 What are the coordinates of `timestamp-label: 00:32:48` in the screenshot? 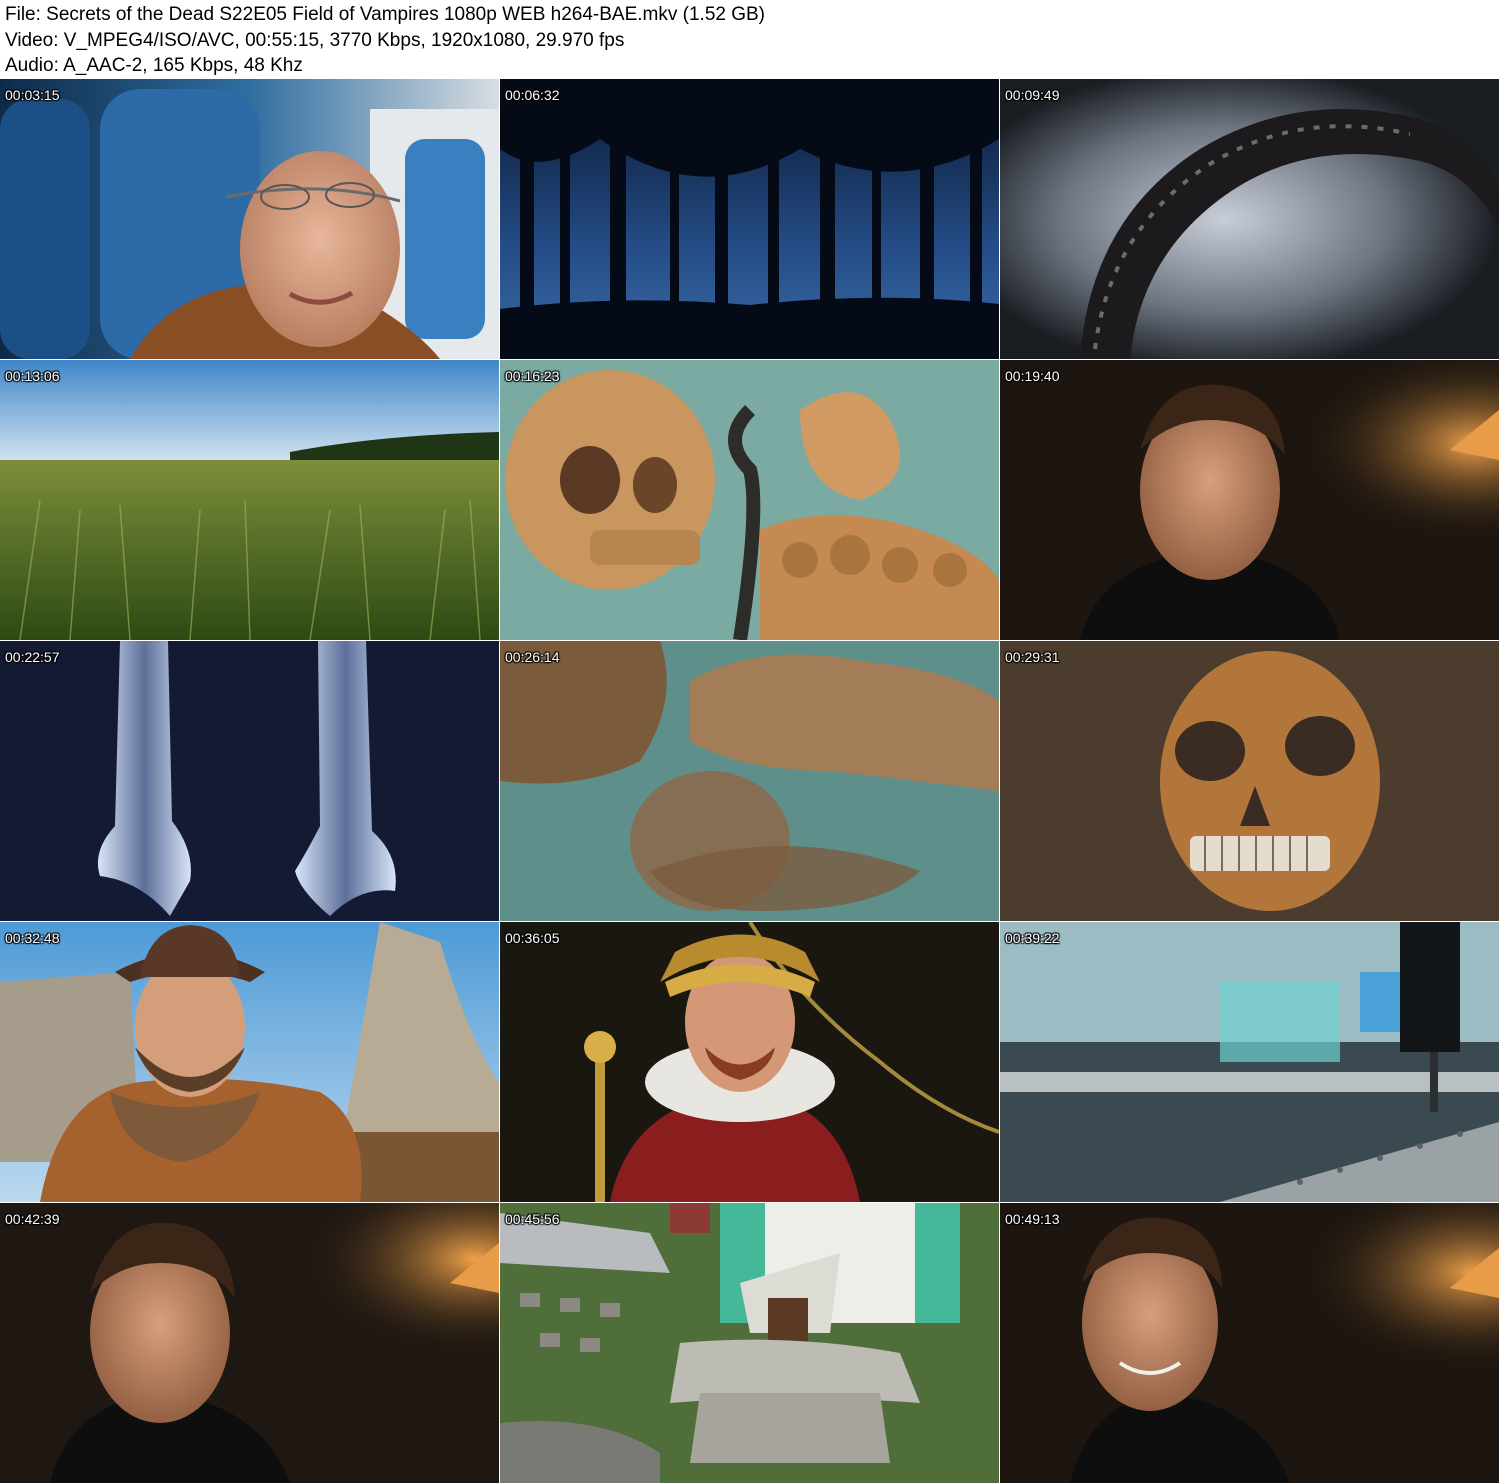 It's located at (32, 938).